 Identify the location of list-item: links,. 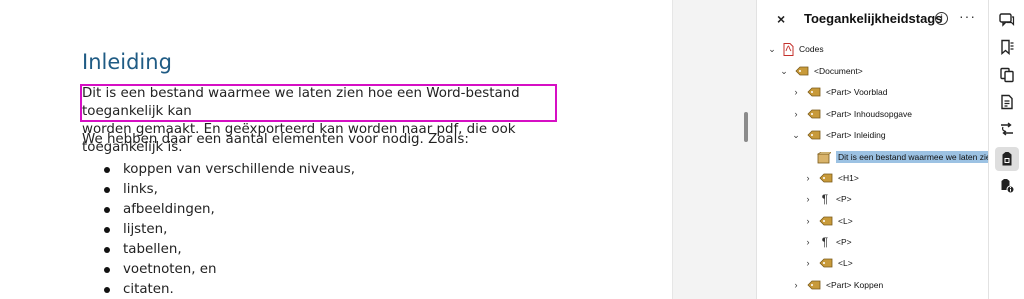
(229, 190).